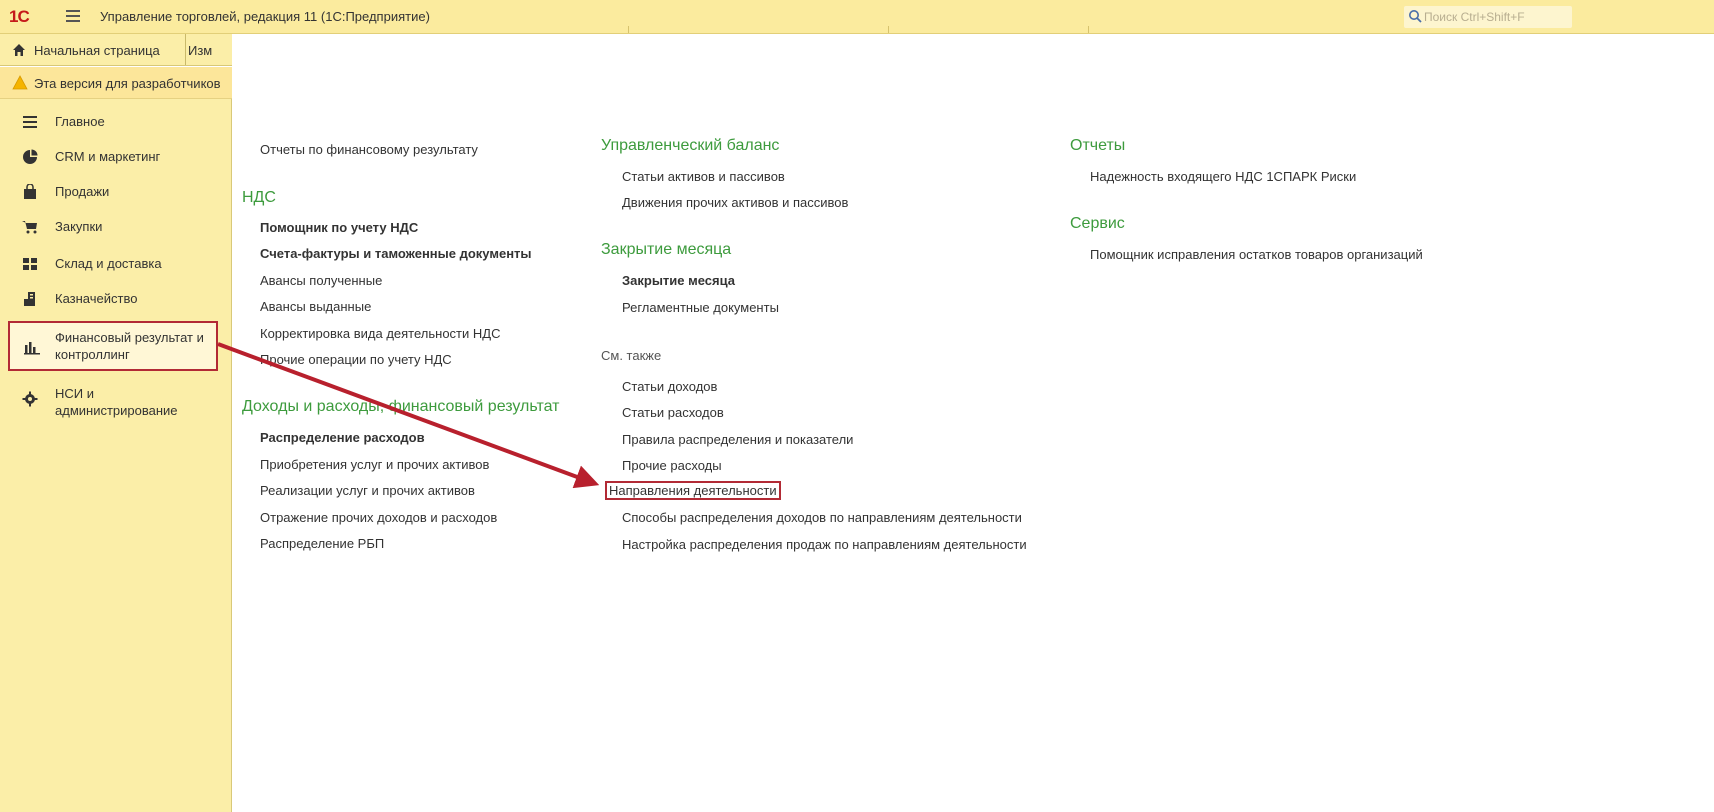  I want to click on link-other-income-expenses: Отражение прочих доходов и расходов, so click(378, 517).